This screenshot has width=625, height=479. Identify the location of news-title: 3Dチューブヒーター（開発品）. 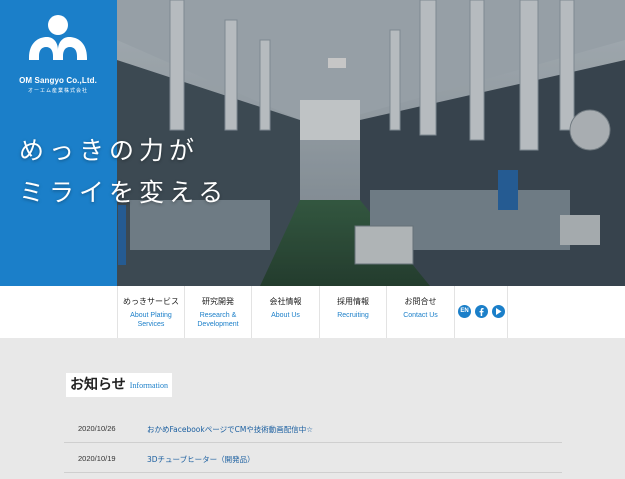
(201, 459).